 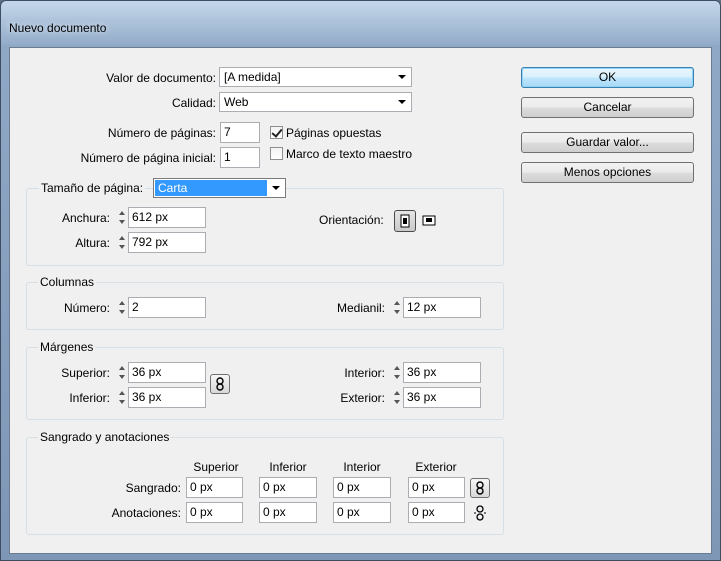 What do you see at coordinates (153, 488) in the screenshot?
I see `bleed-label: Sangrado:` at bounding box center [153, 488].